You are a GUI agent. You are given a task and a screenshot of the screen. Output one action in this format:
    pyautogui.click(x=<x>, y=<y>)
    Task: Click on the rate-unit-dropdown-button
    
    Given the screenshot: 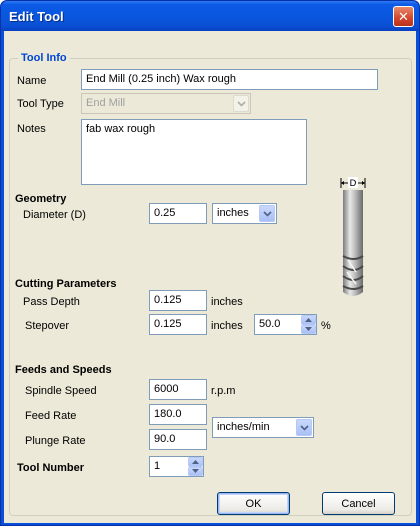 What is the action you would take?
    pyautogui.click(x=304, y=427)
    